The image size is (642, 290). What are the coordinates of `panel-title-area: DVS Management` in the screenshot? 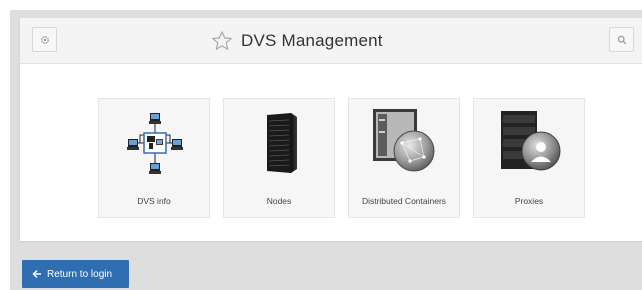 It's located at (297, 41).